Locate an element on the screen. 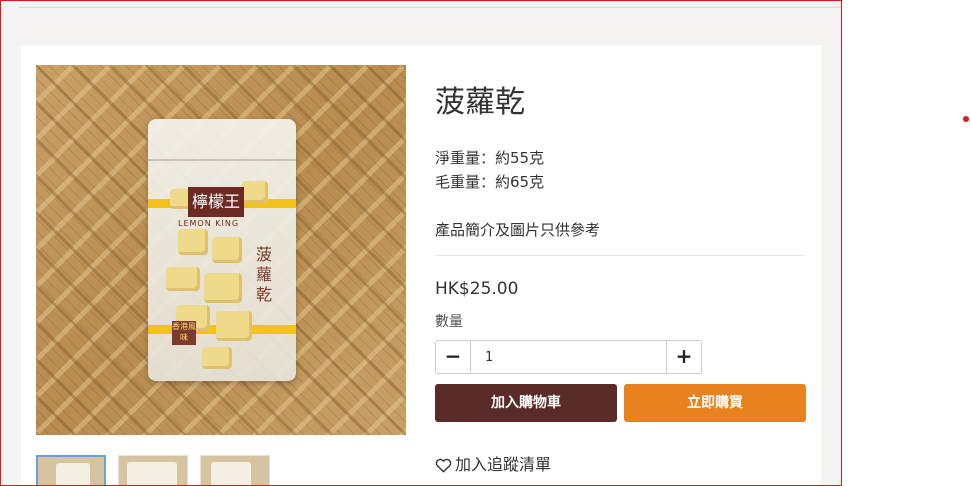 This screenshot has width=970, height=486. wishlist-label: 加入追蹤清單 is located at coordinates (503, 464).